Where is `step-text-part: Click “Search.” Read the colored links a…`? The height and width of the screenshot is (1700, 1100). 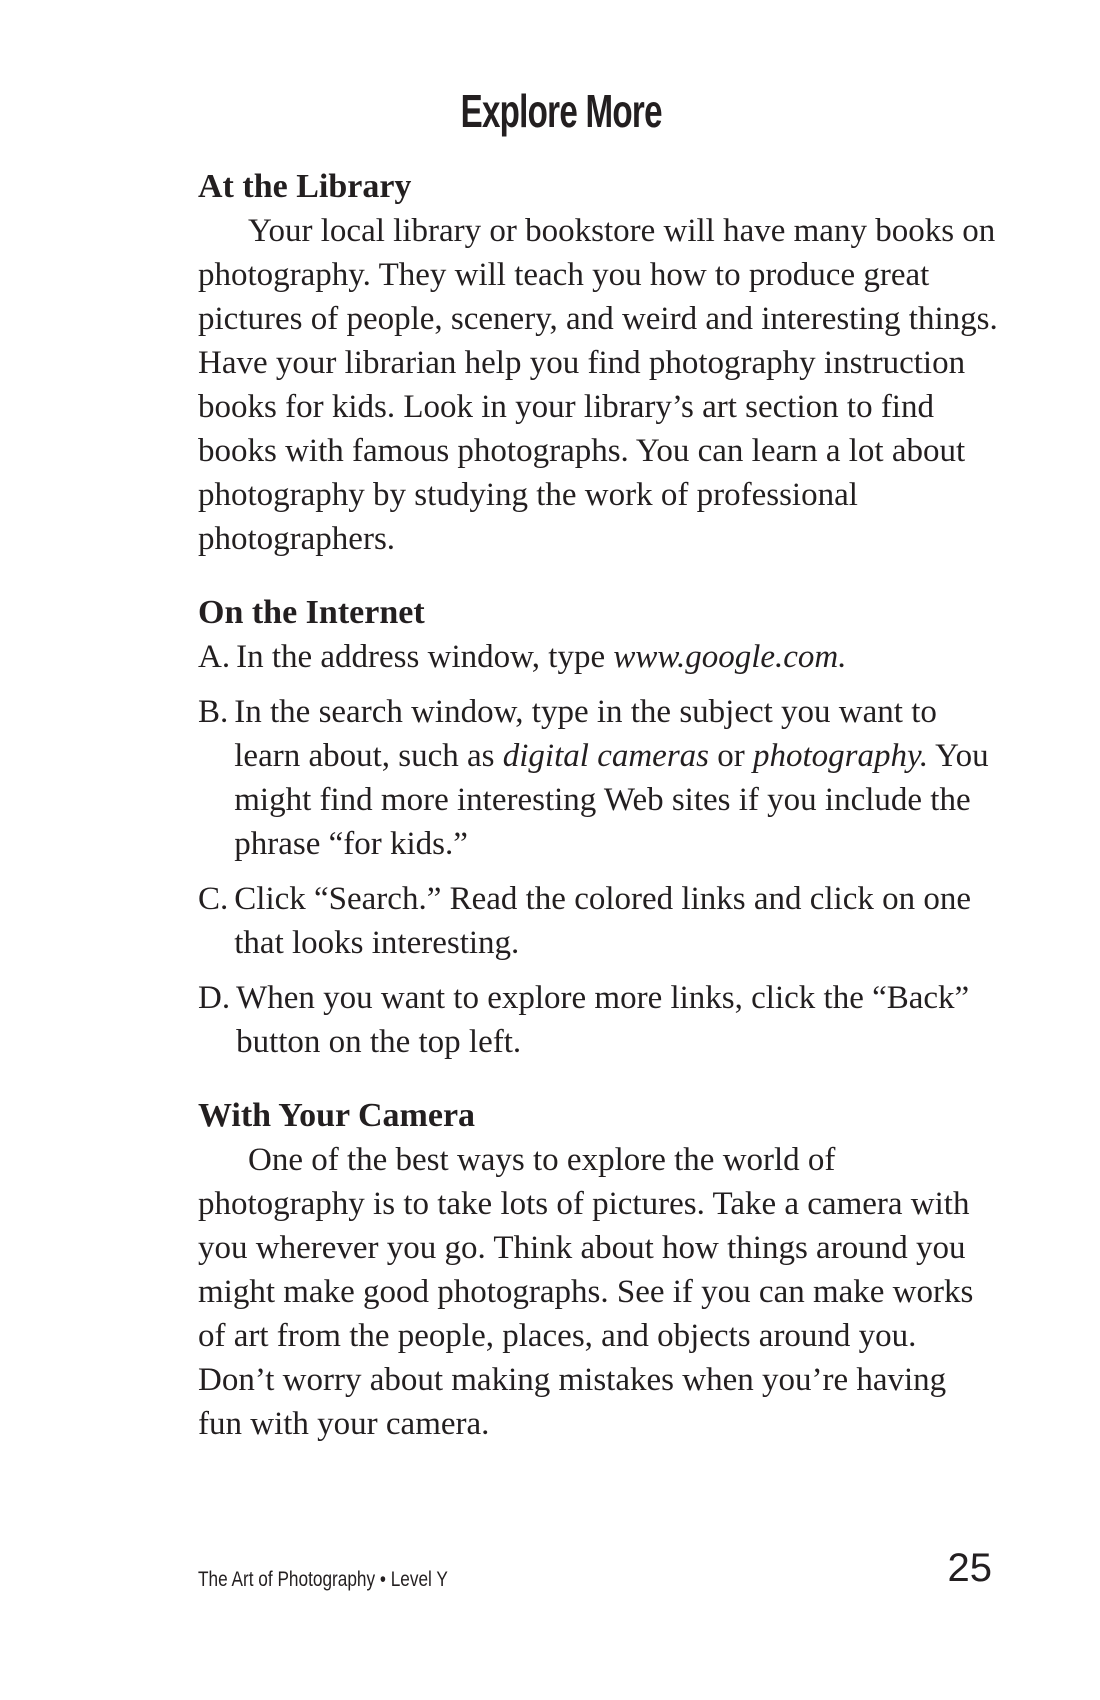
step-text-part: Click “Search.” Read the colored links a… is located at coordinates (603, 921).